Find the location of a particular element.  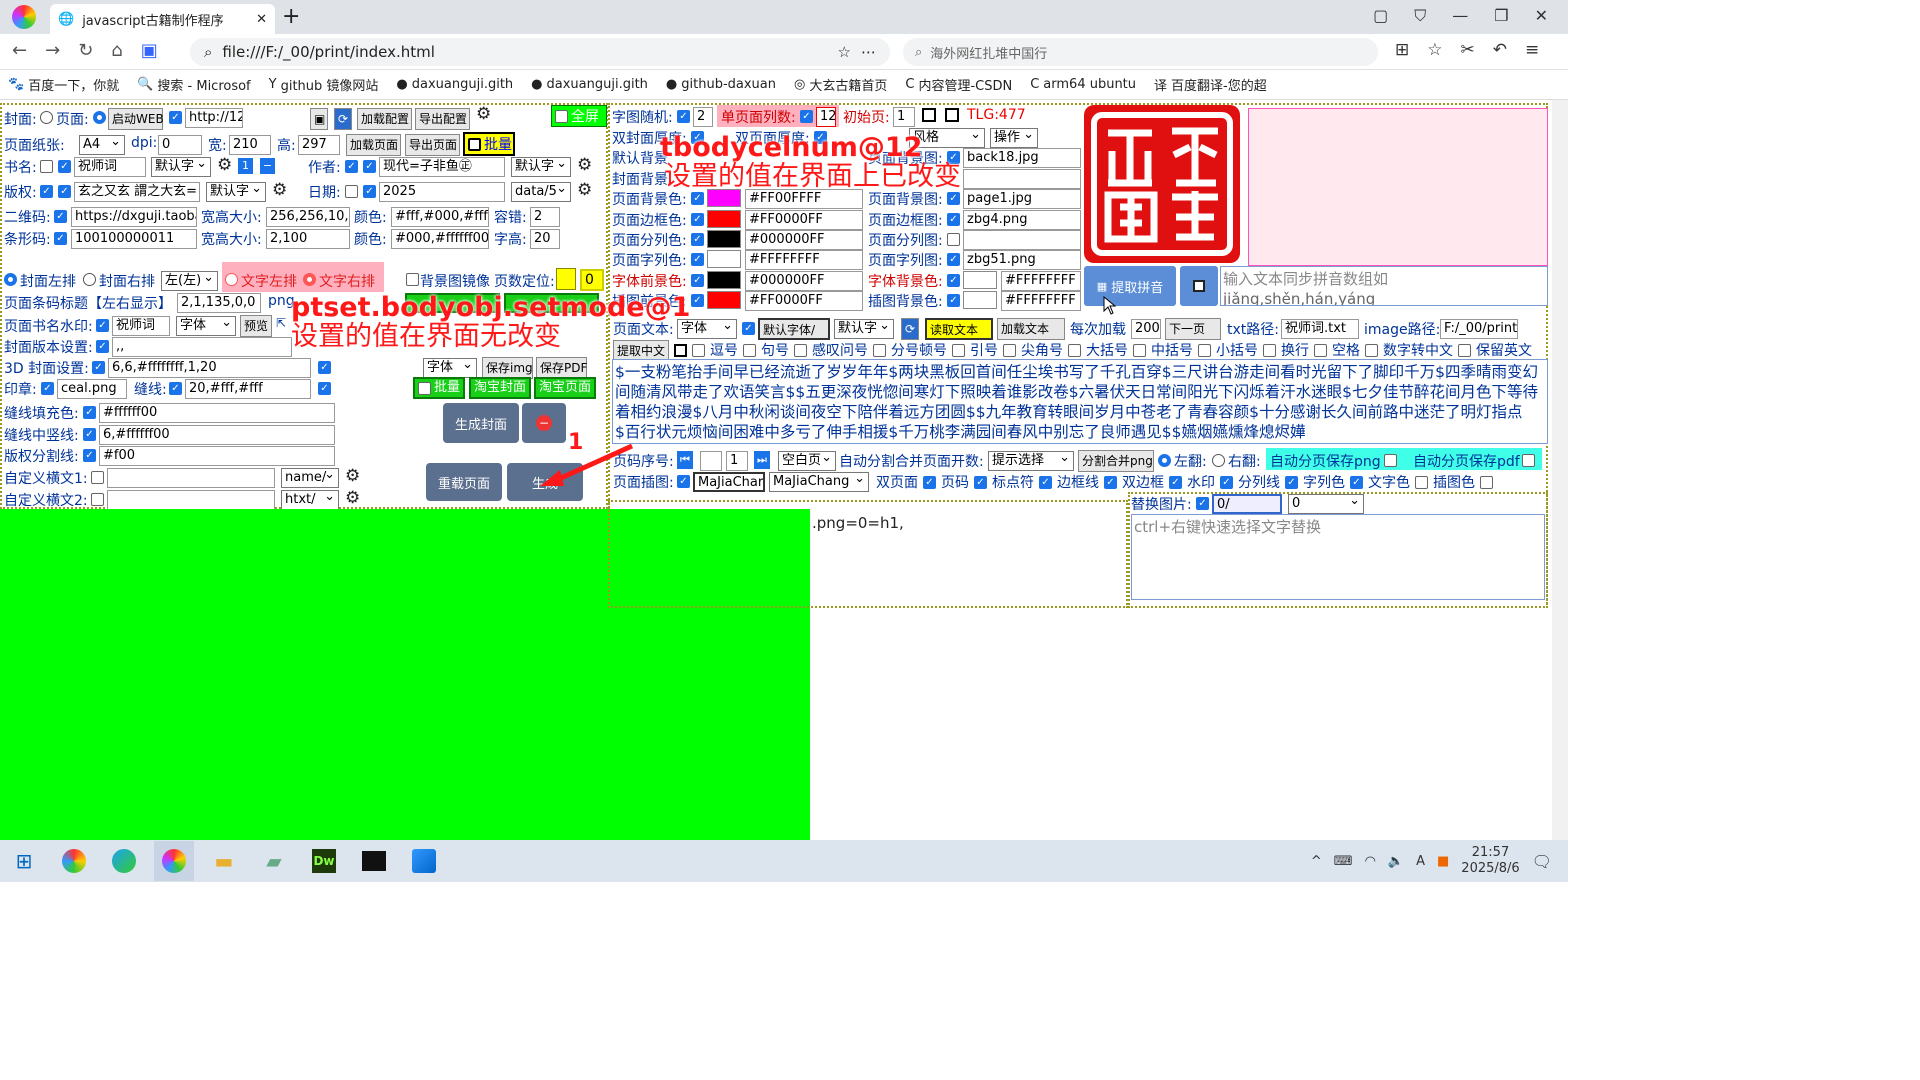

save-pdf-button: 保存PDF is located at coordinates (561, 368).